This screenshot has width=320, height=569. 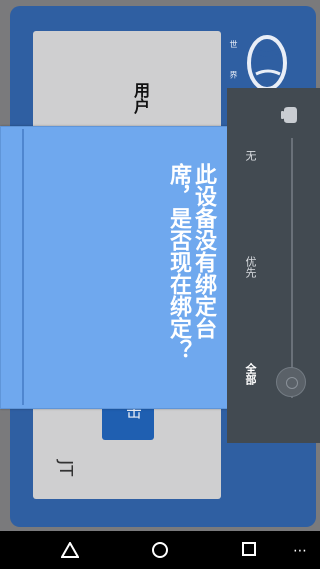 What do you see at coordinates (289, 115) in the screenshot?
I see `bell-icon` at bounding box center [289, 115].